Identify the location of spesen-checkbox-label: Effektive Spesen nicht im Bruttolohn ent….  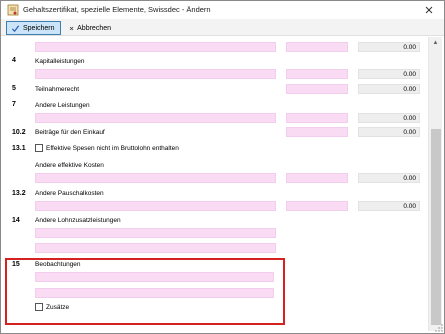
(112, 148).